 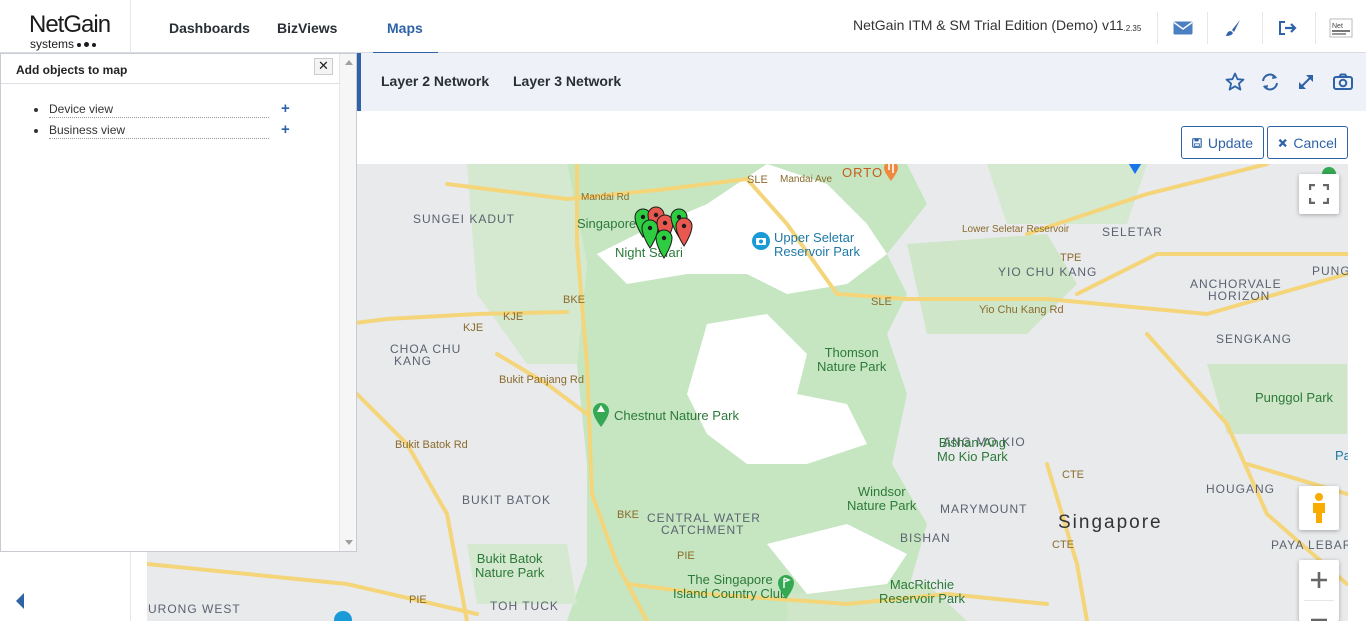 I want to click on device-pin-down, so click(x=684, y=232).